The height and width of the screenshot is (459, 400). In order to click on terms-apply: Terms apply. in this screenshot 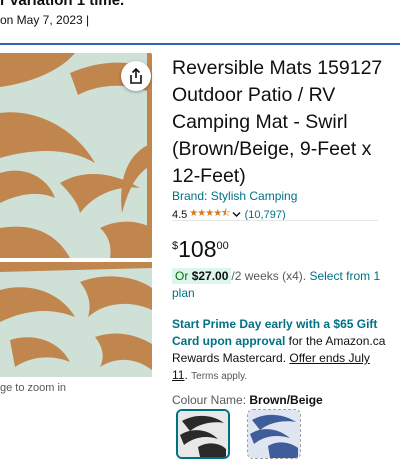, I will do `click(219, 376)`.